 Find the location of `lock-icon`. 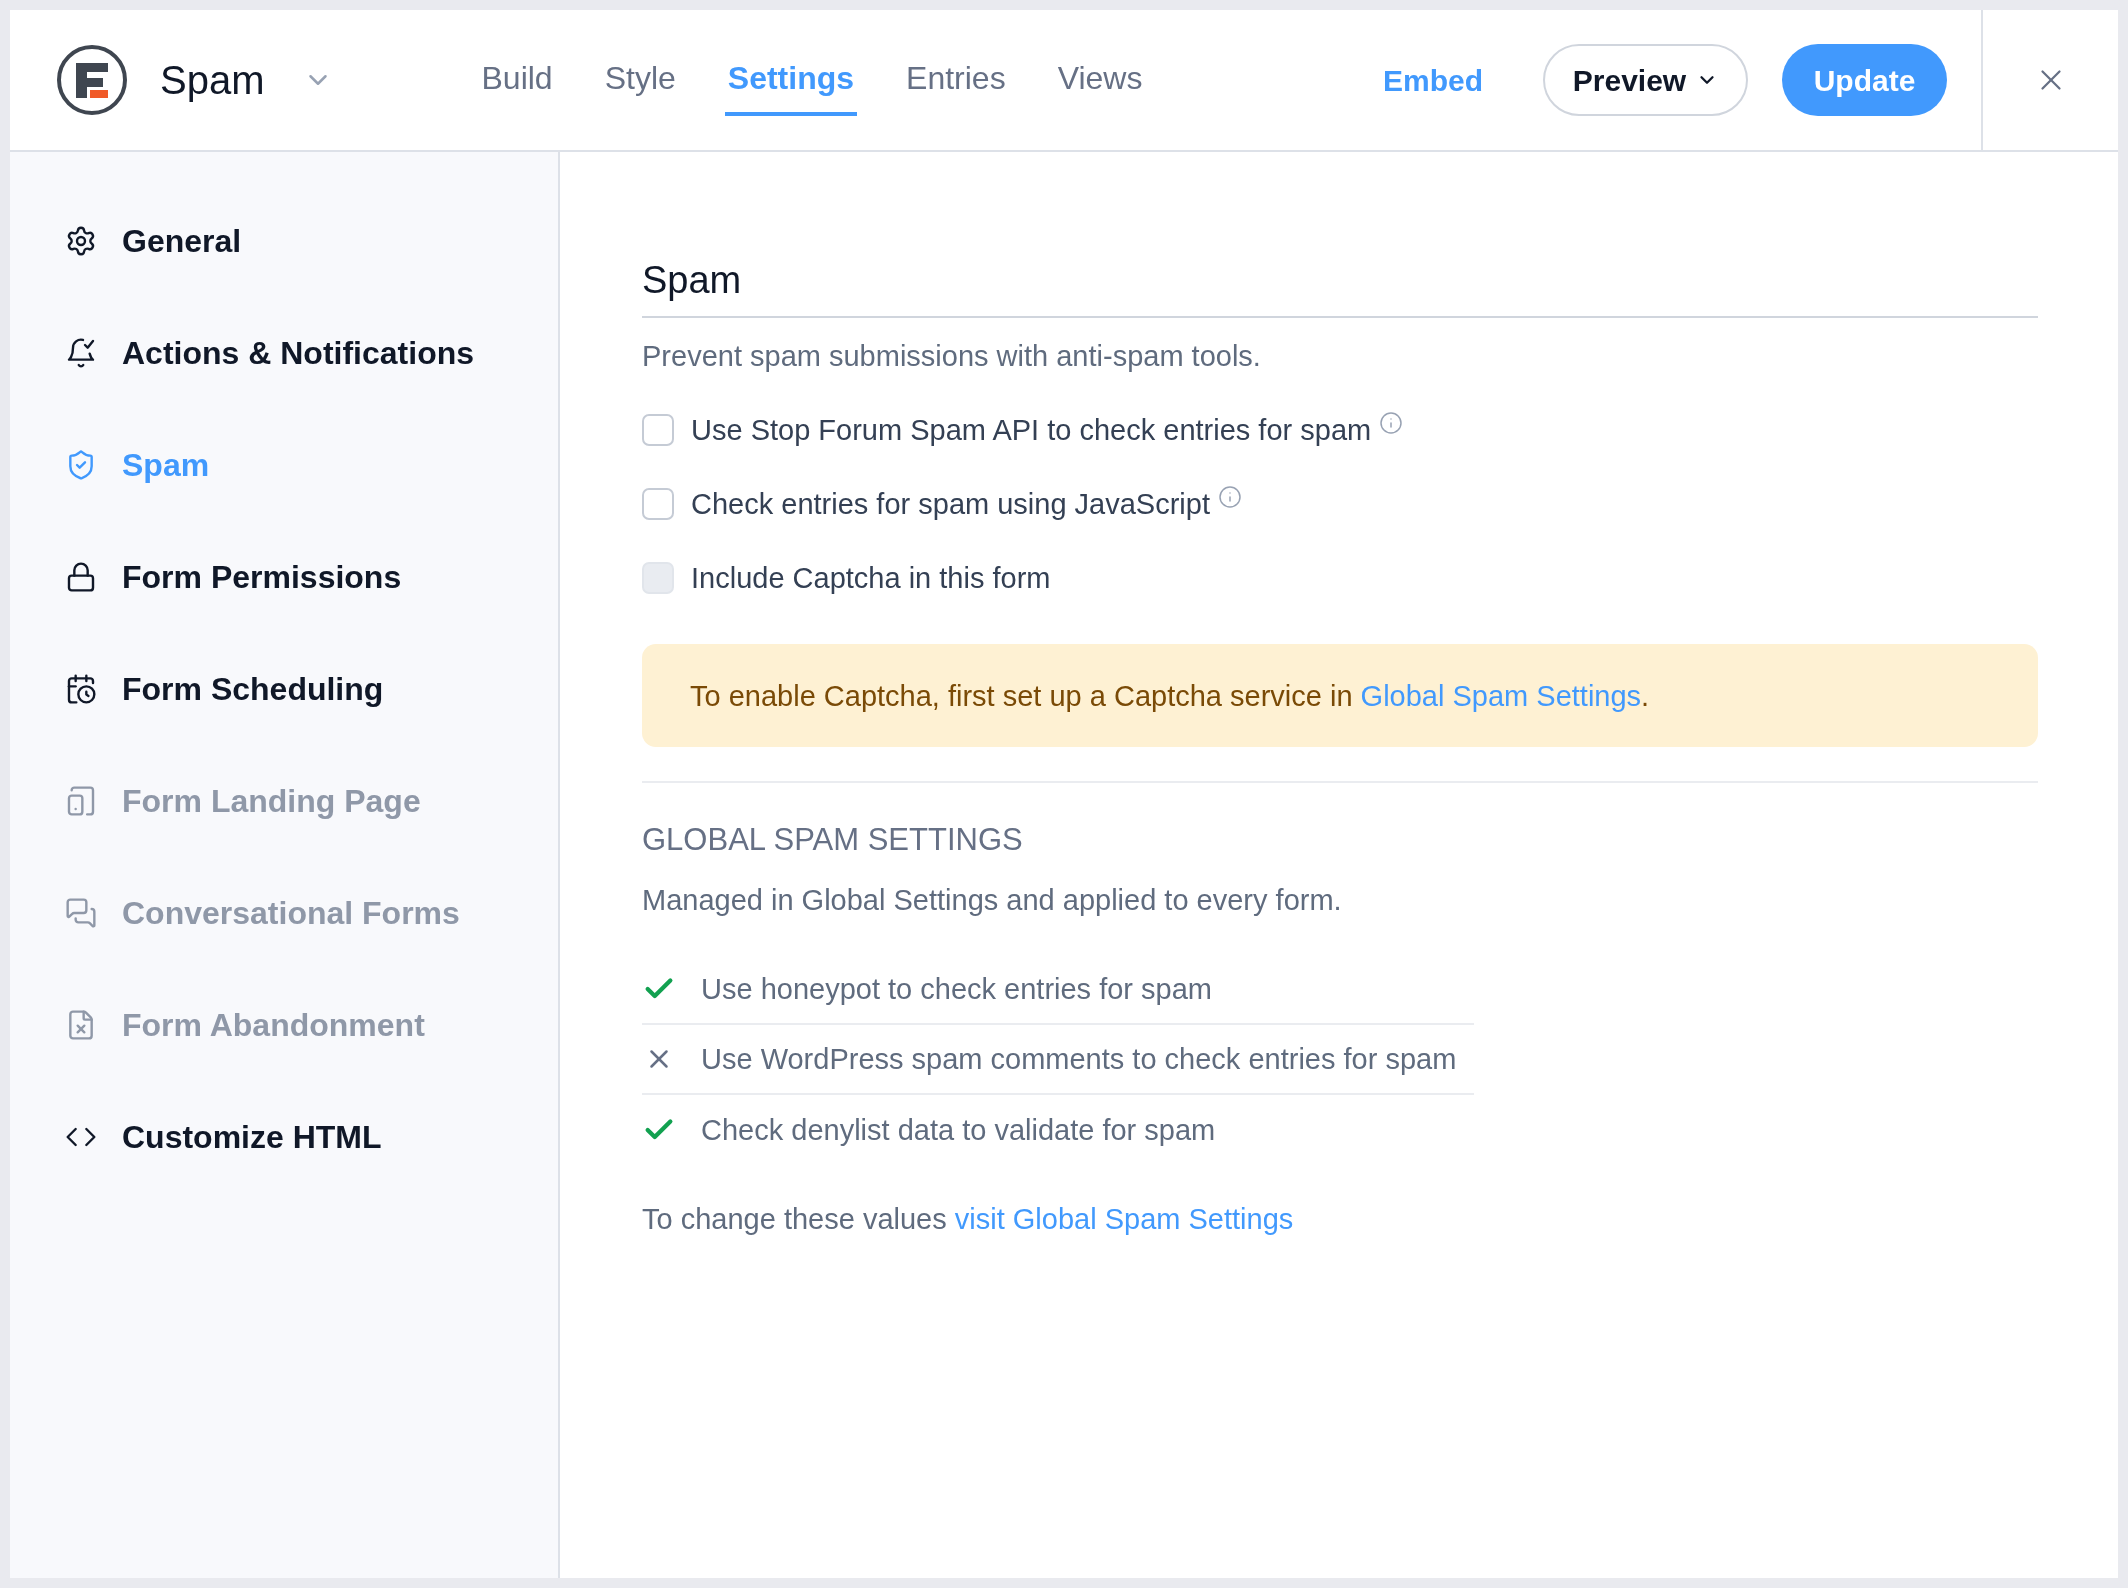

lock-icon is located at coordinates (81, 577).